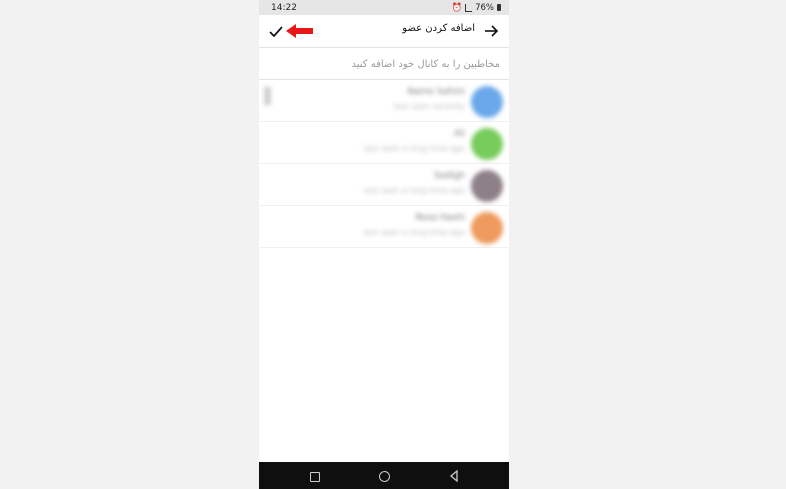 The image size is (786, 489). I want to click on status-indicators: ⏰ 76%, so click(476, 7).